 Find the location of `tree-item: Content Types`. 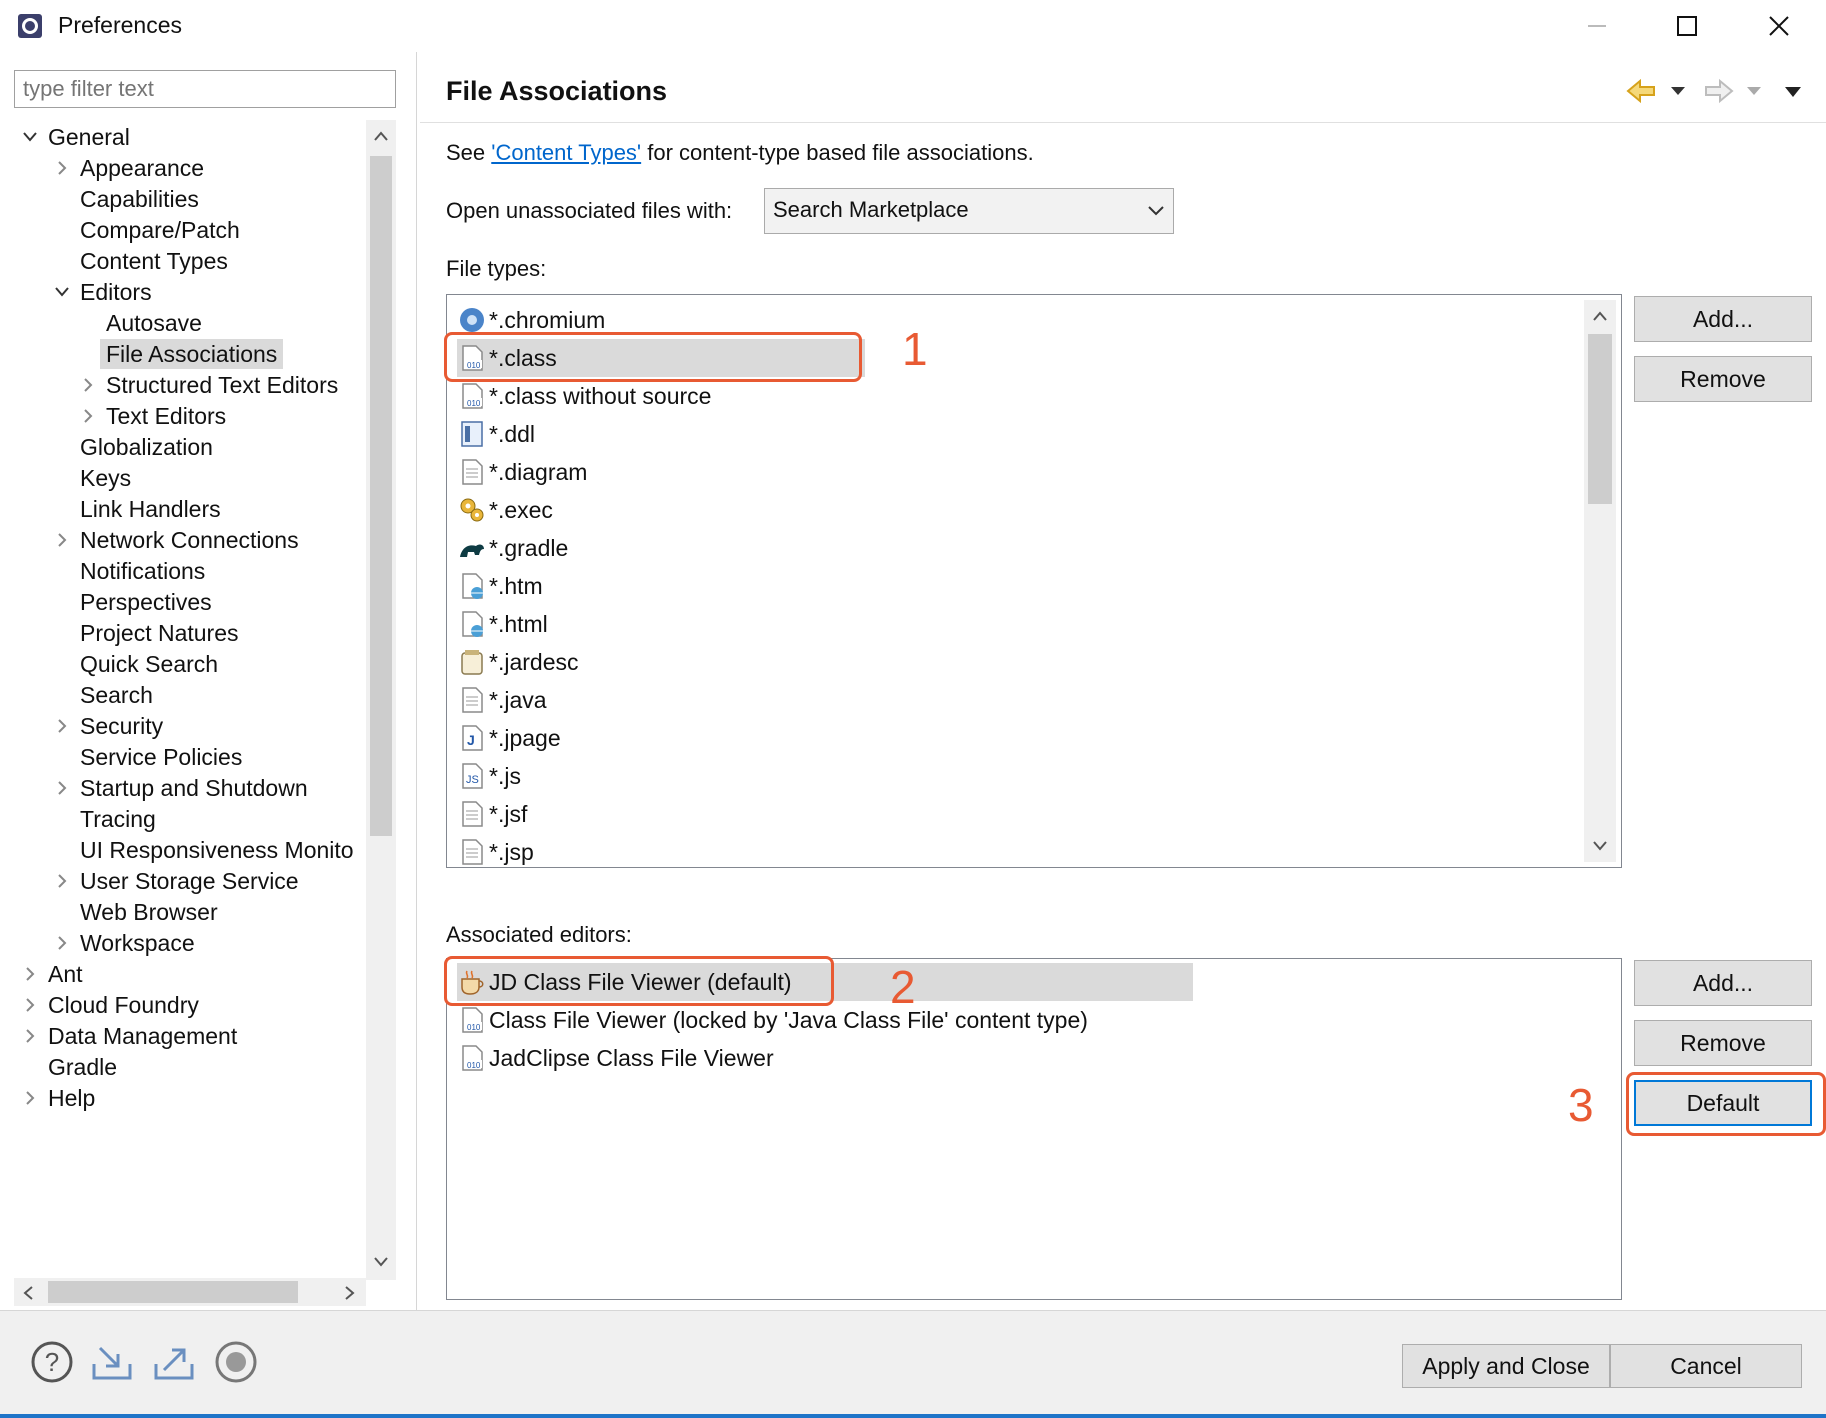

tree-item: Content Types is located at coordinates (144, 261).